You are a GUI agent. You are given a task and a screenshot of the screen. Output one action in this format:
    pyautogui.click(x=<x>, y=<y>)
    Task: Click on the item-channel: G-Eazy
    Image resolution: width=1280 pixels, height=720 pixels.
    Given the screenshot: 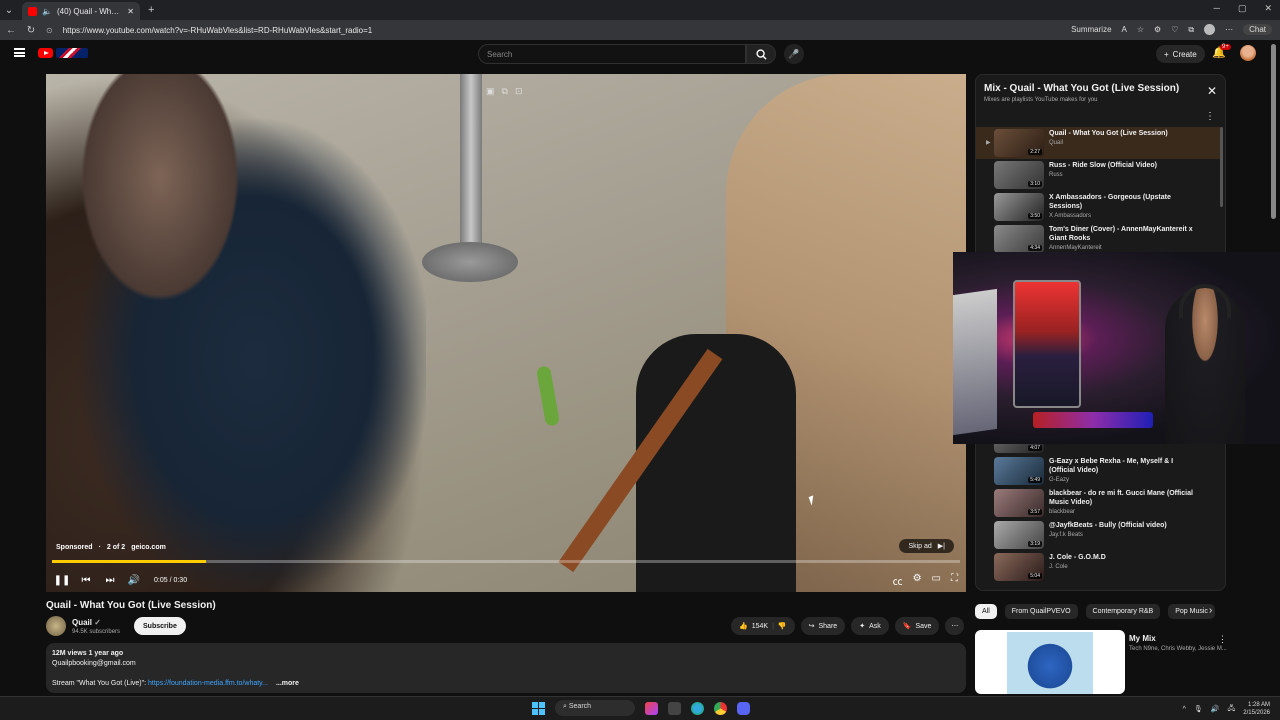 What is the action you would take?
    pyautogui.click(x=1059, y=480)
    